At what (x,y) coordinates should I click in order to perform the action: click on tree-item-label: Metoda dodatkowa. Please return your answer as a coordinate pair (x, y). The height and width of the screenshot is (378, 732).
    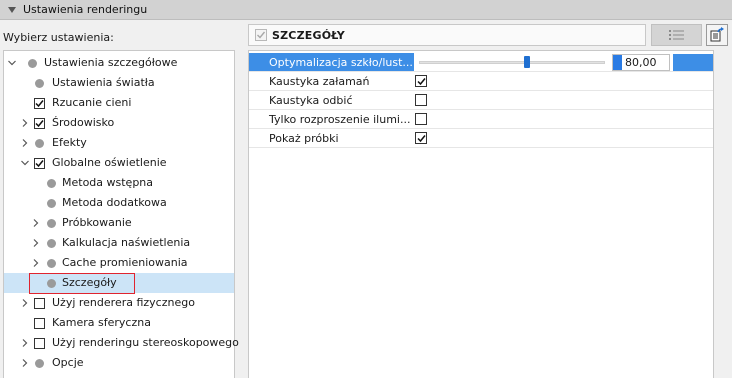
    Looking at the image, I should click on (114, 202).